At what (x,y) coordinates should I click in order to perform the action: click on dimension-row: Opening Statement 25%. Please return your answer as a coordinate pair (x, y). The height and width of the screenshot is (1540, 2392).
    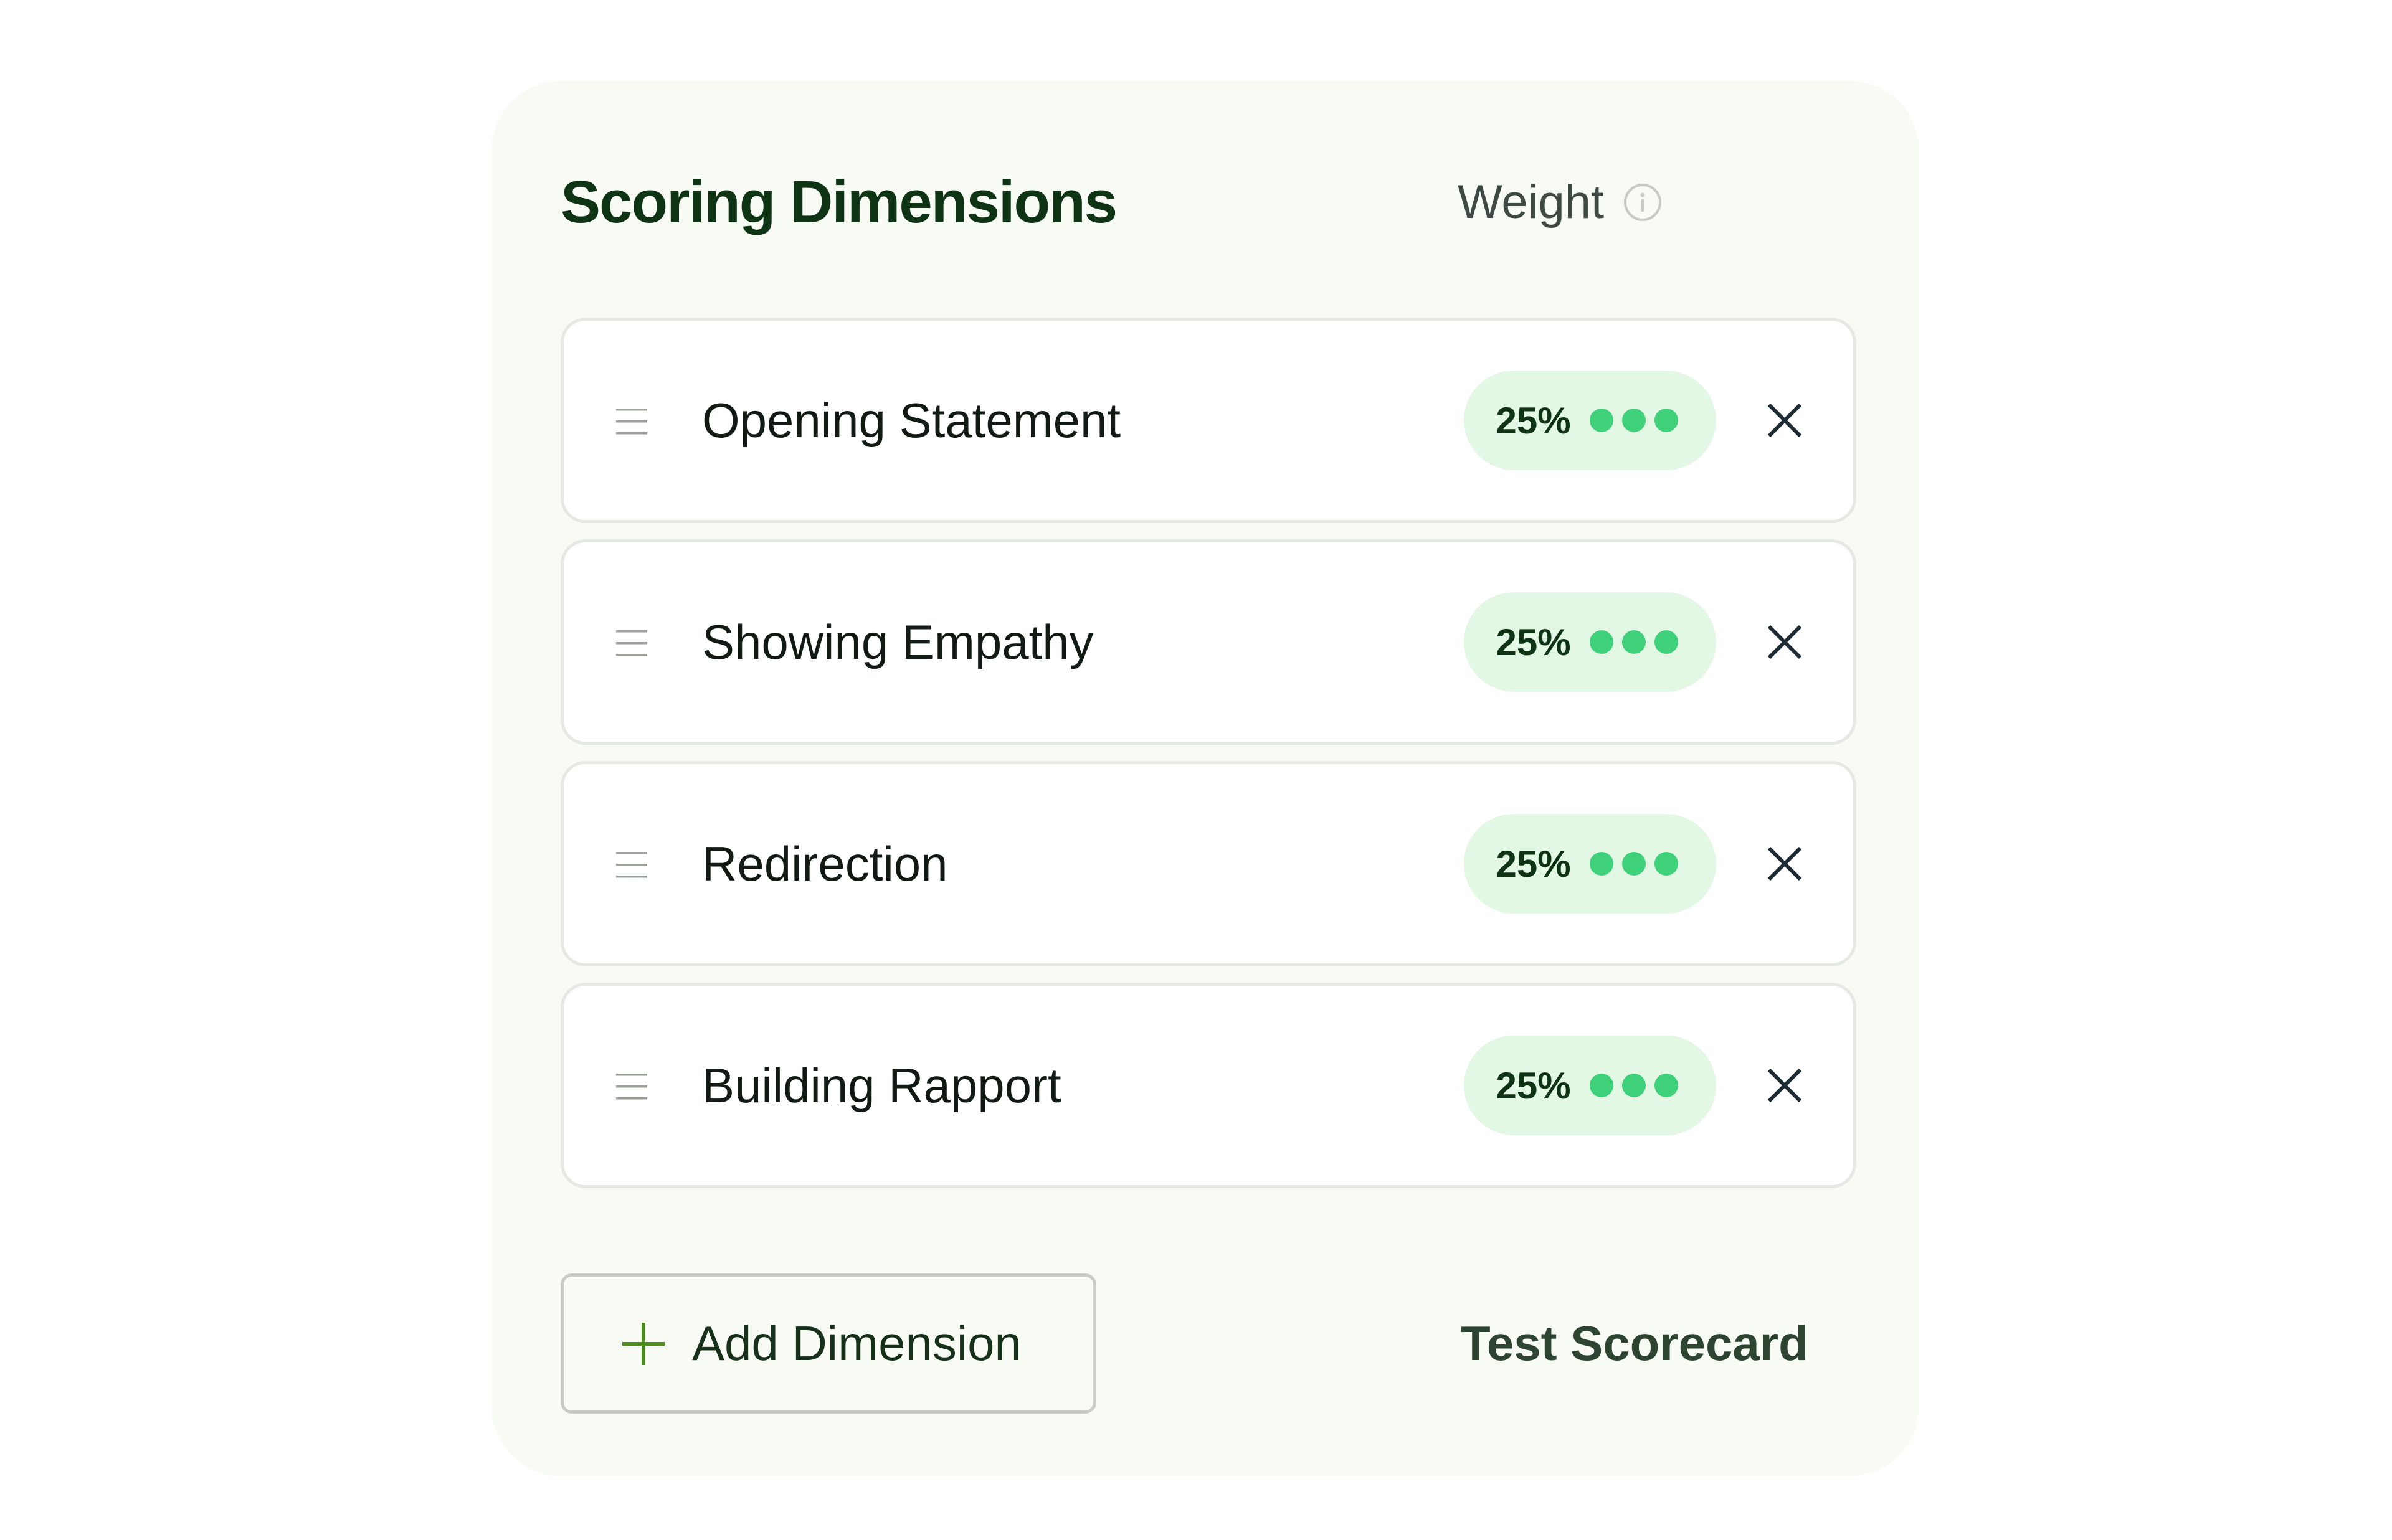
    Looking at the image, I should click on (1208, 420).